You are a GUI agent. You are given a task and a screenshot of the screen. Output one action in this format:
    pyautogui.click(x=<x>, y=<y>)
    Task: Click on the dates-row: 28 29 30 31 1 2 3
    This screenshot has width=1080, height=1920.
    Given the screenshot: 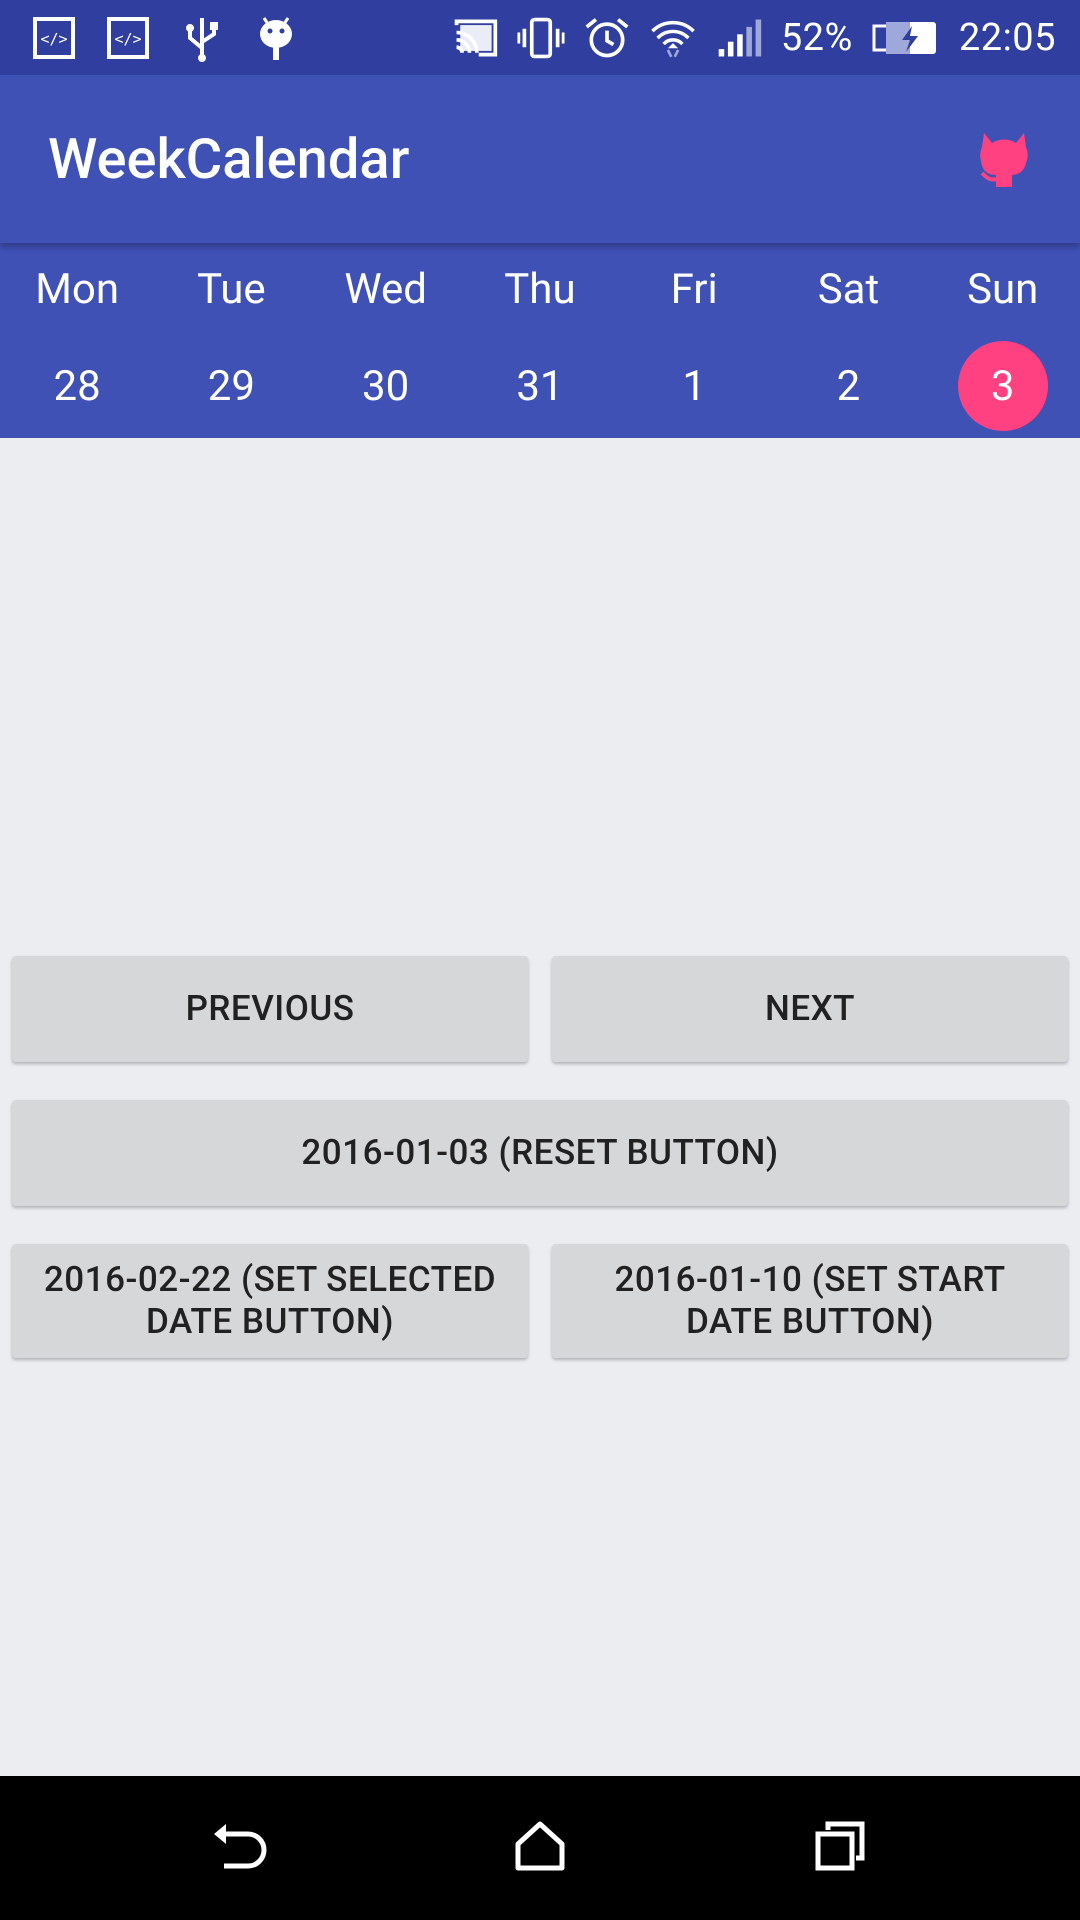 What is the action you would take?
    pyautogui.click(x=540, y=386)
    